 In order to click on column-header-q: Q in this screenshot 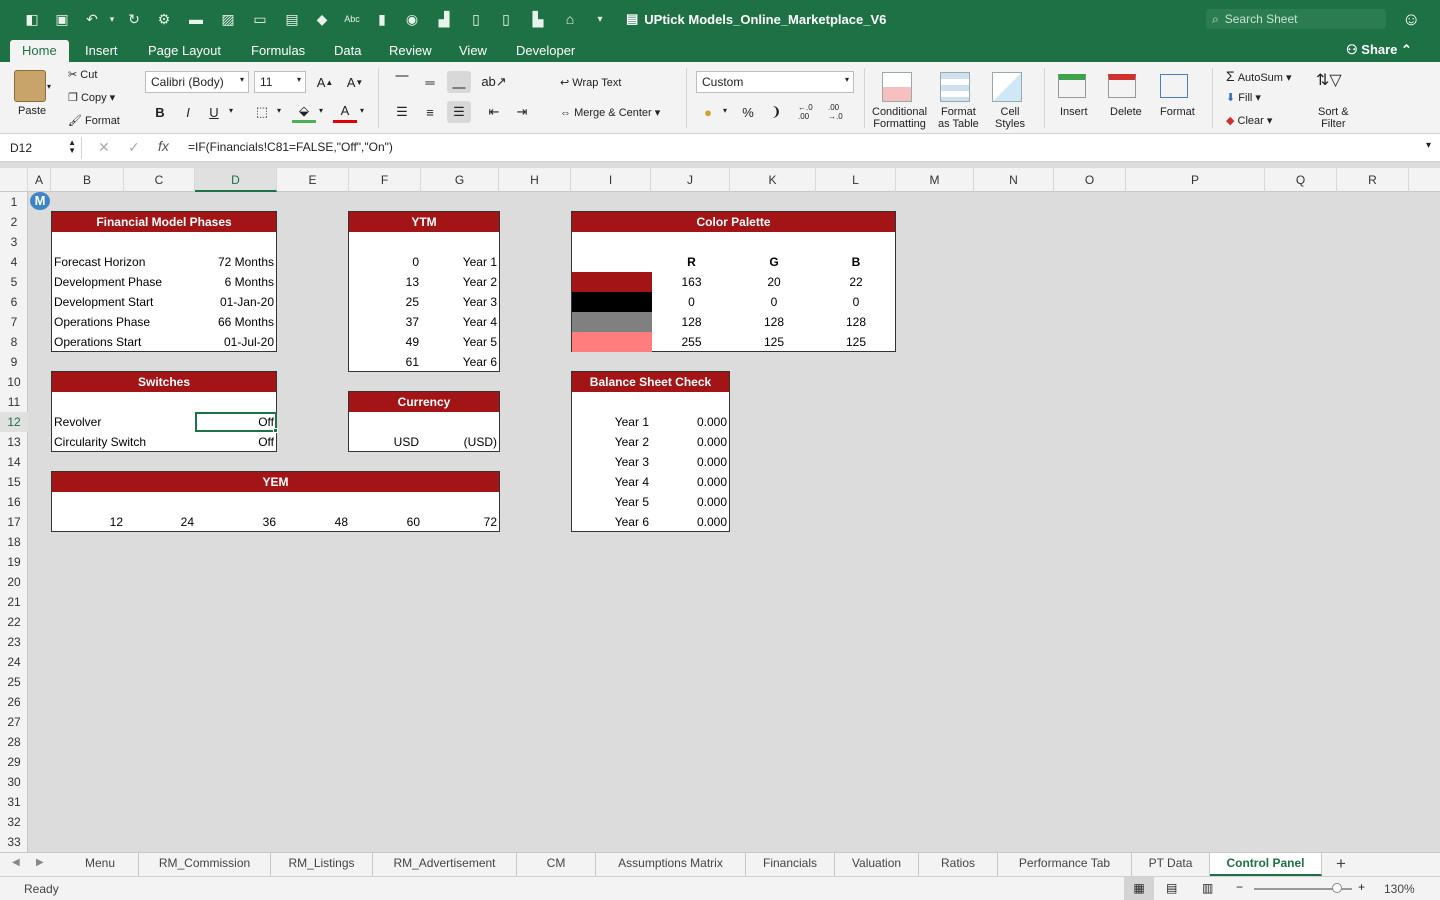, I will do `click(1301, 180)`.